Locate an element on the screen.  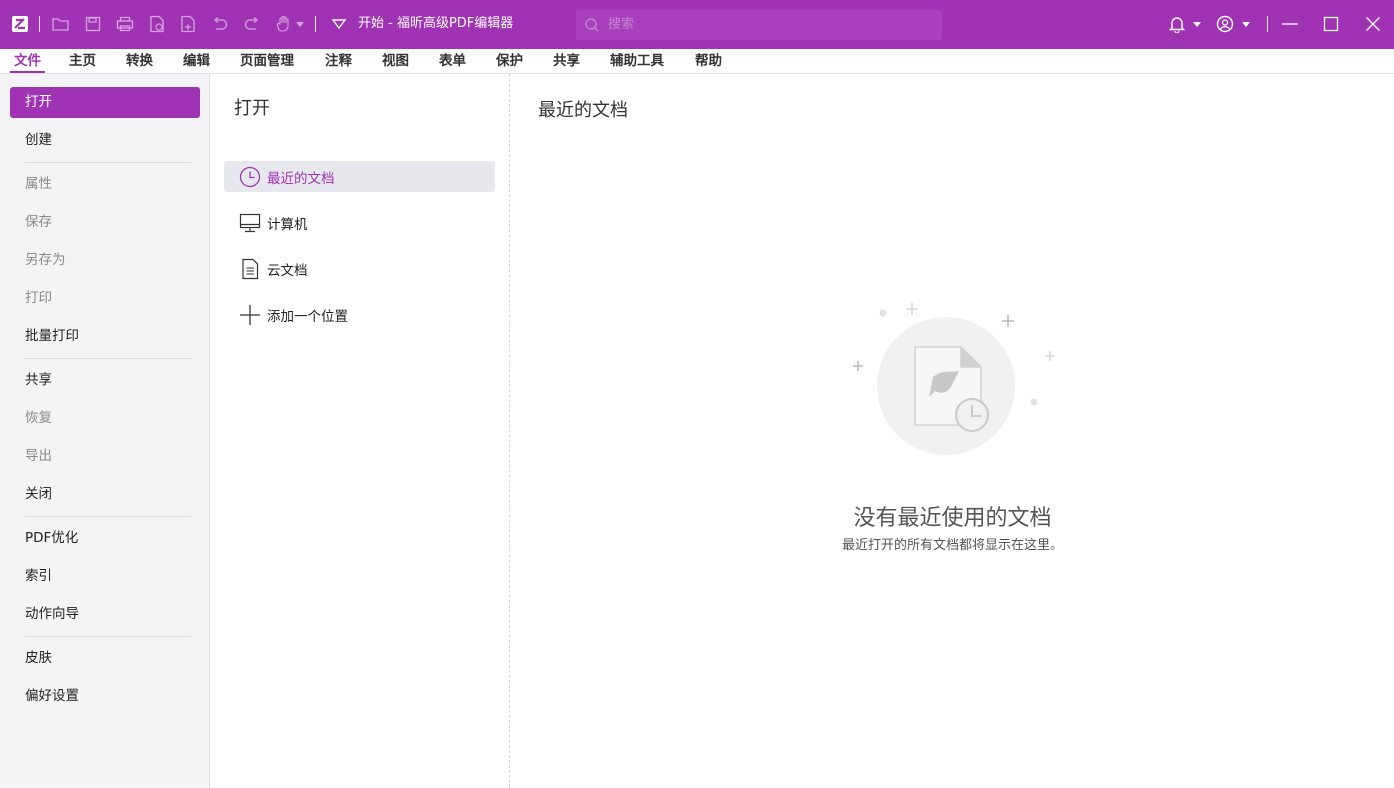
open-location-label: 添加一个位置 is located at coordinates (307, 316).